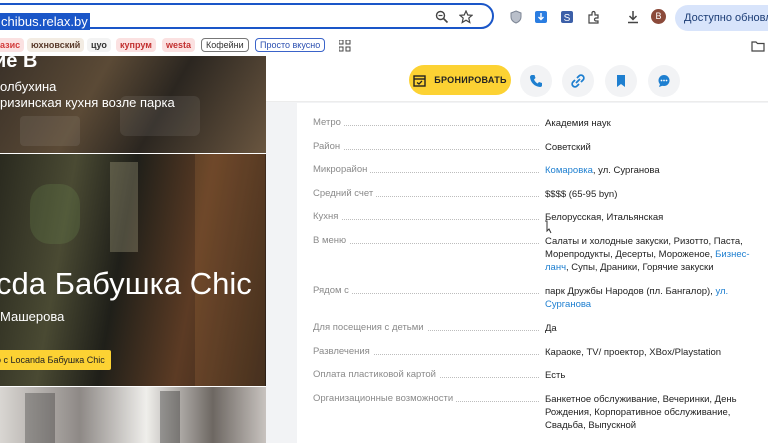  I want to click on restaurant-card-button: о с Locanda Бабушка Chic, so click(55, 360).